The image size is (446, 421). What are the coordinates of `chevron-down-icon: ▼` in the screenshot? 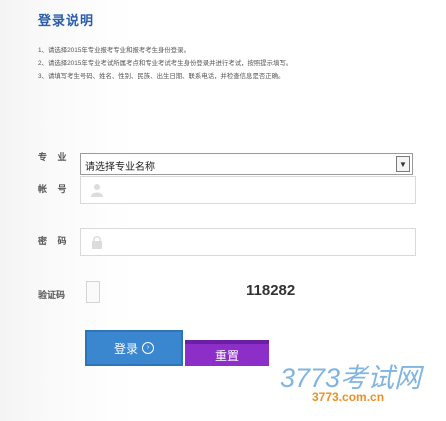 It's located at (403, 164).